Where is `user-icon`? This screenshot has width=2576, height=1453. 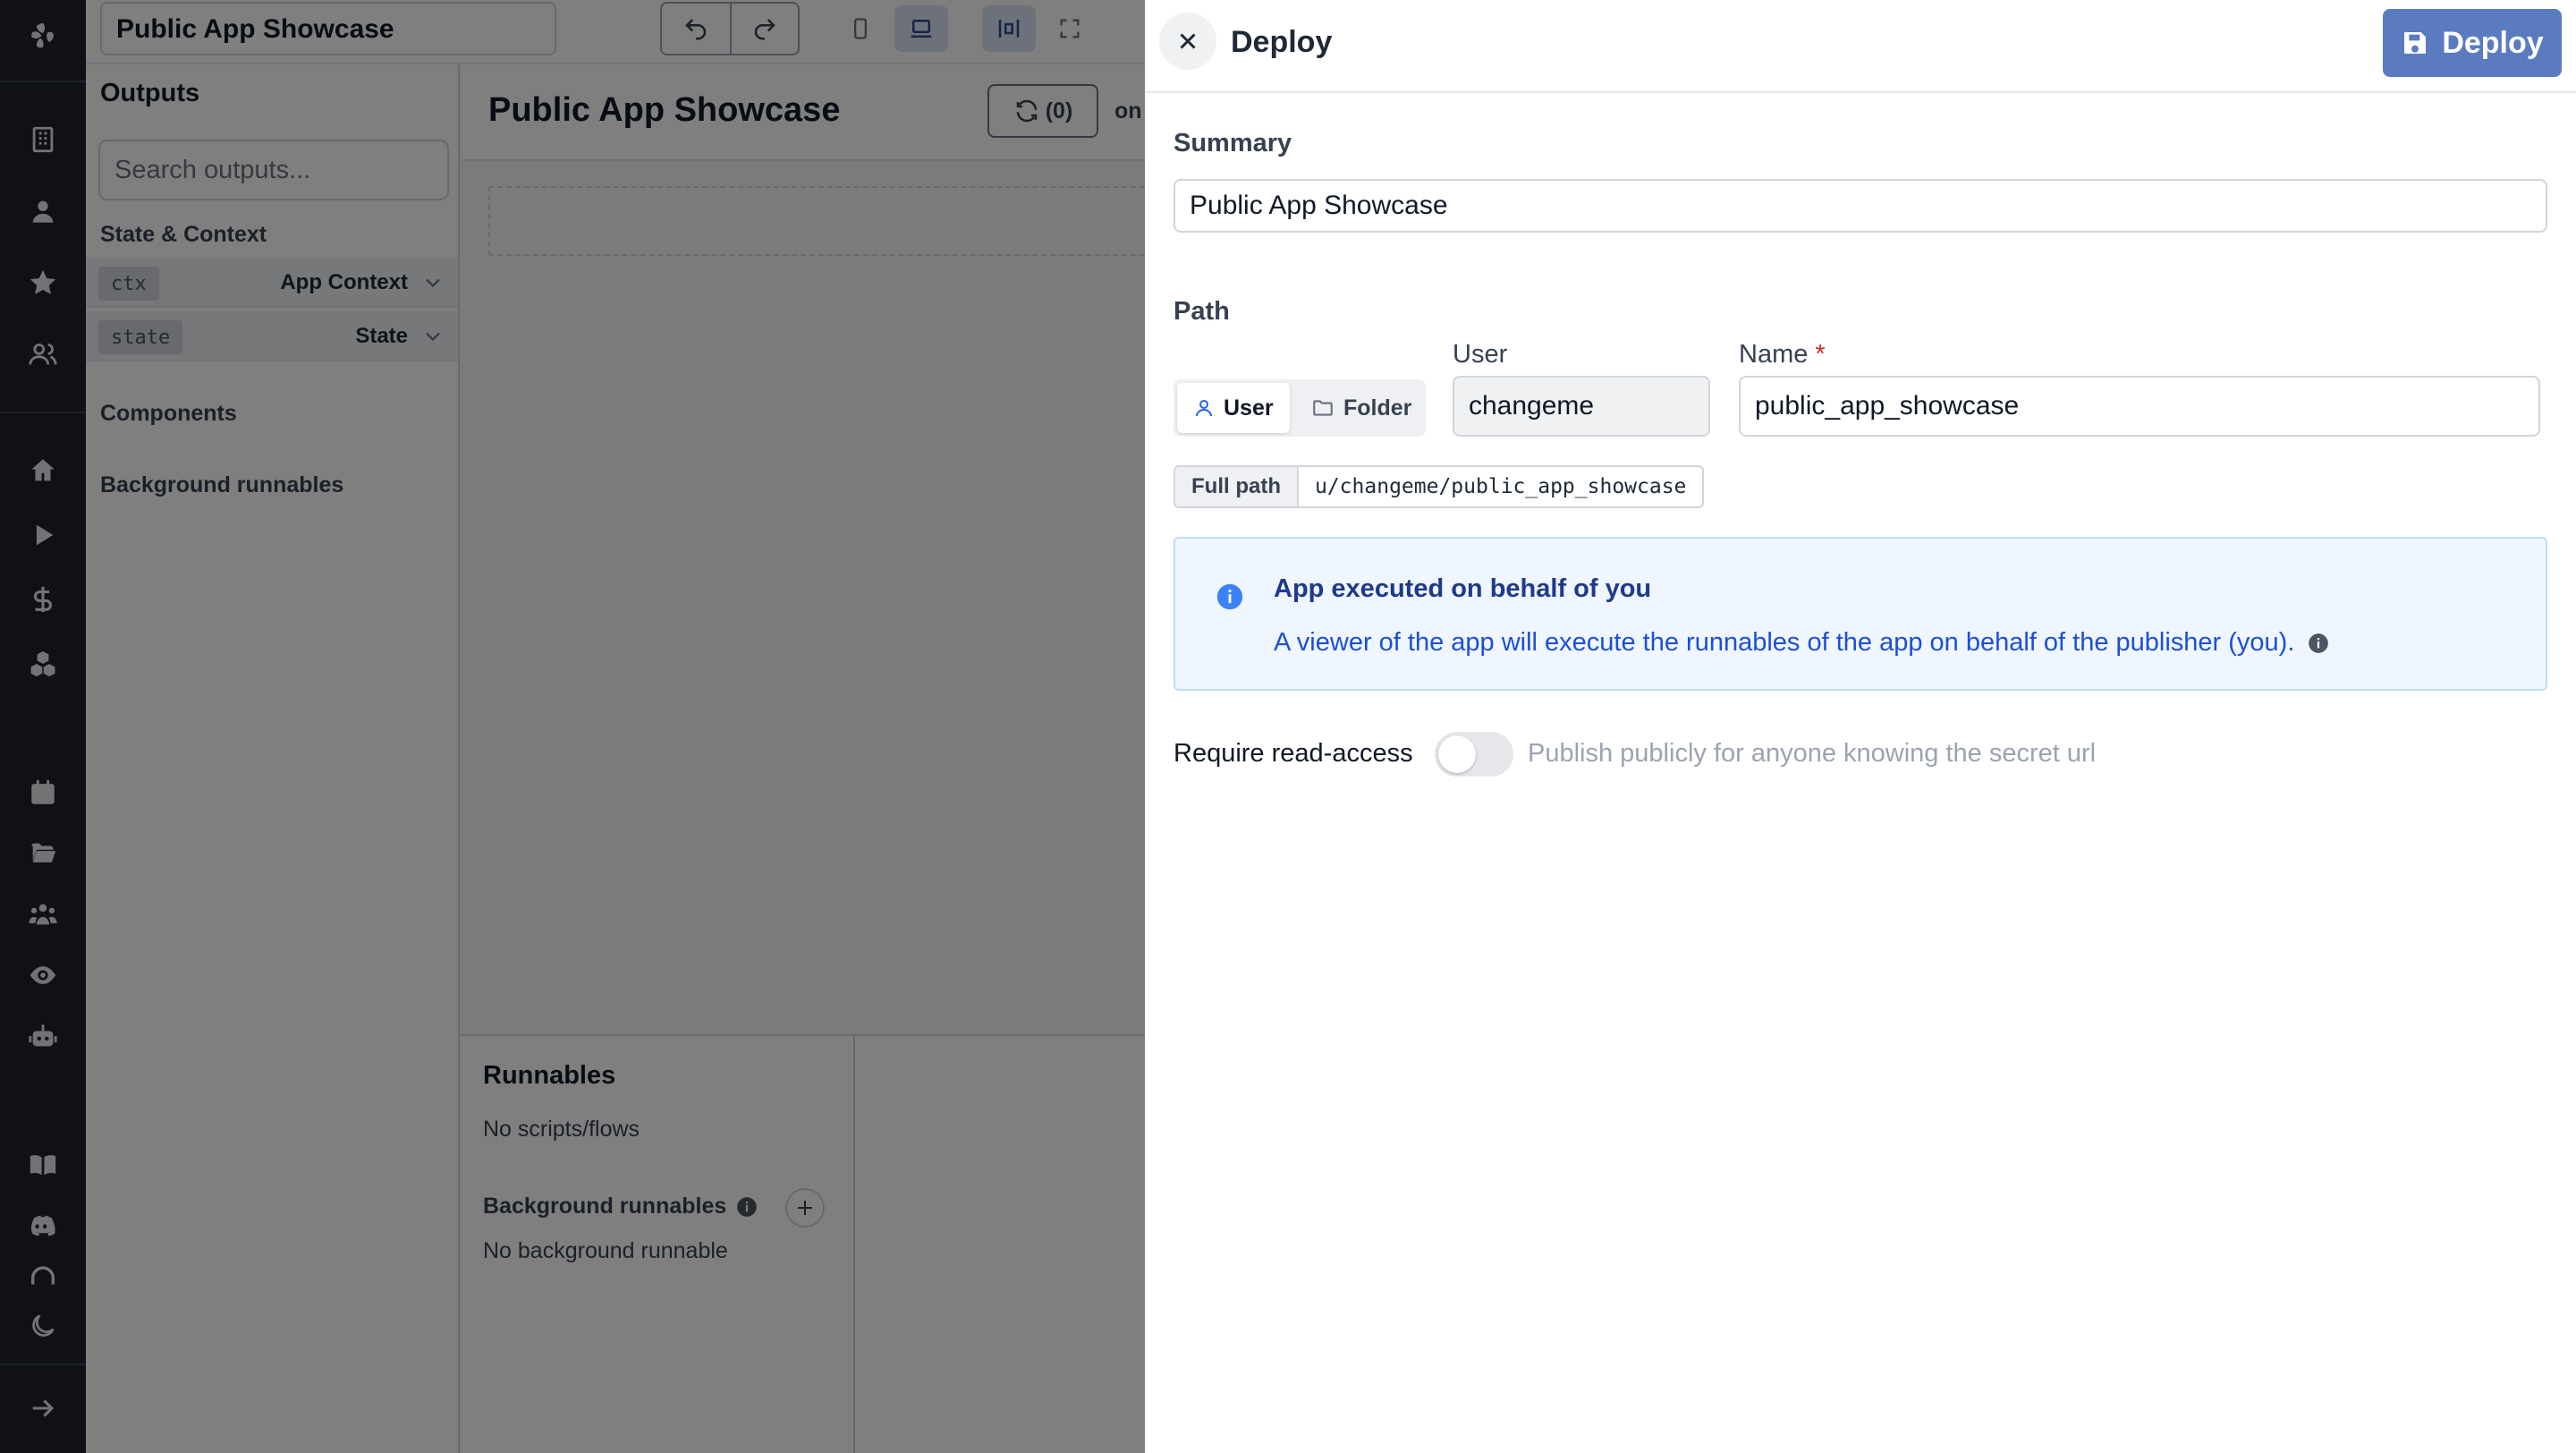 user-icon is located at coordinates (1204, 408).